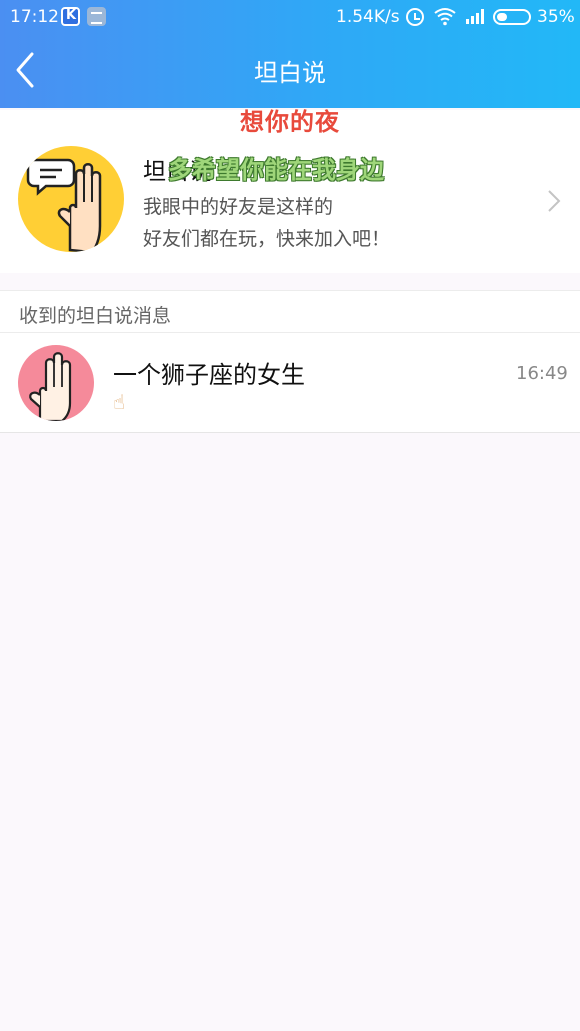 This screenshot has height=1031, width=580. Describe the element at coordinates (542, 373) in the screenshot. I see `message-time: 16:49` at that location.